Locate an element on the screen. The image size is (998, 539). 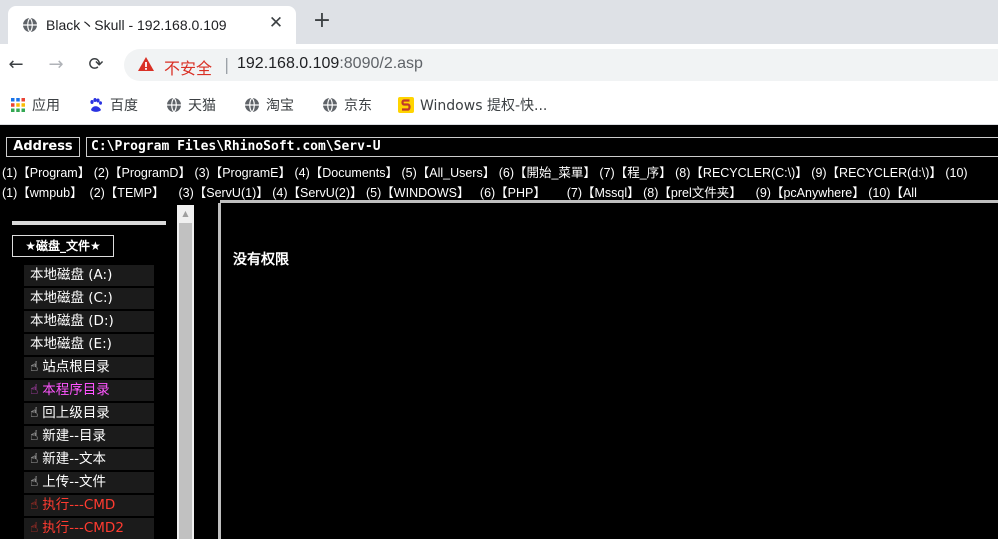
menu-item: 本地磁盘 (E:) is located at coordinates (89, 344).